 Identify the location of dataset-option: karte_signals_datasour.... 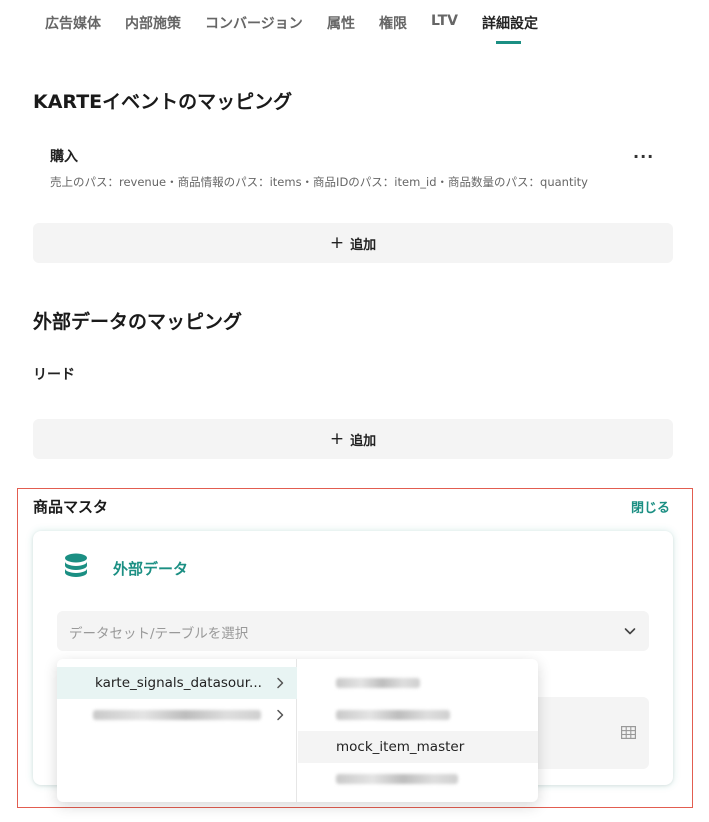
(177, 683).